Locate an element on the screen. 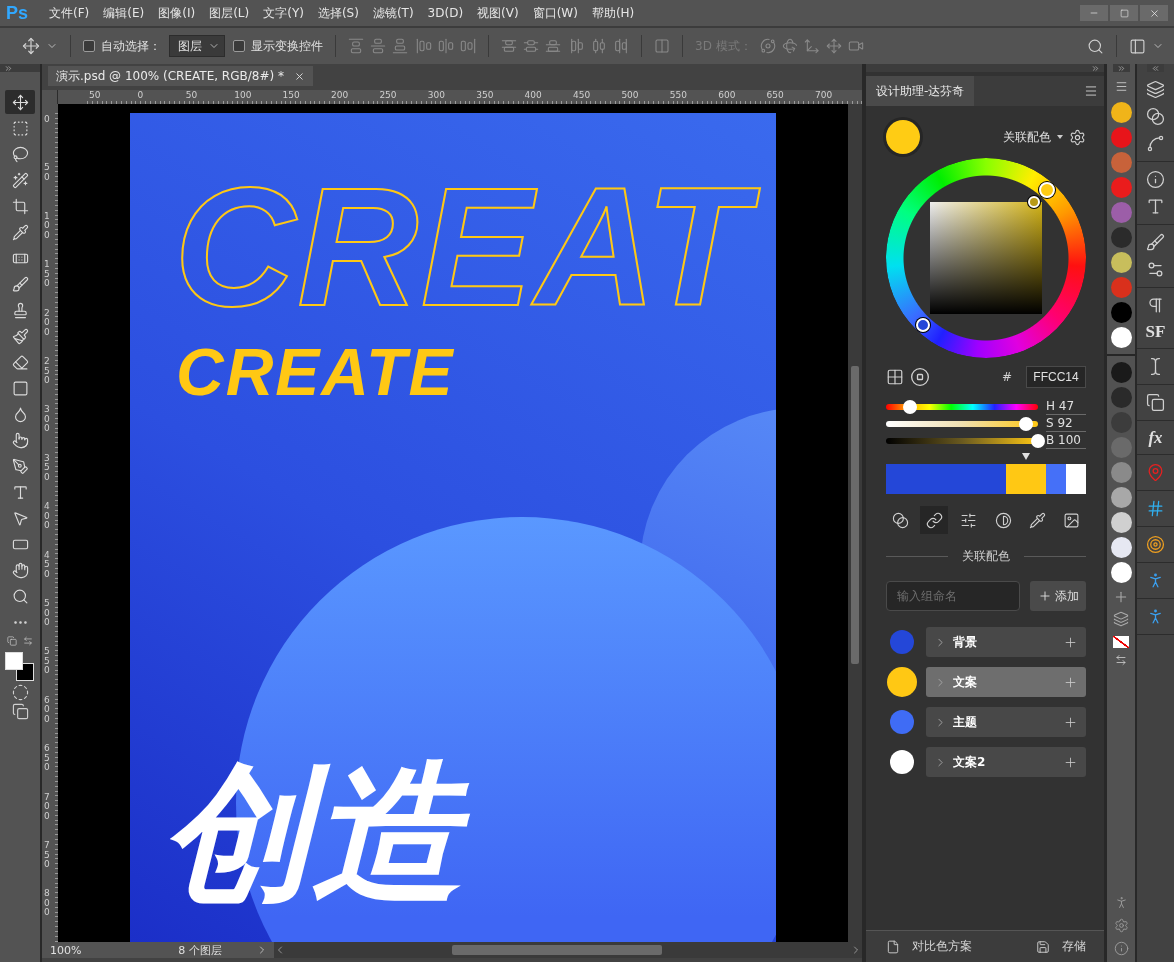 The height and width of the screenshot is (962, 1174). menu-item: 窗口(W) is located at coordinates (555, 13).